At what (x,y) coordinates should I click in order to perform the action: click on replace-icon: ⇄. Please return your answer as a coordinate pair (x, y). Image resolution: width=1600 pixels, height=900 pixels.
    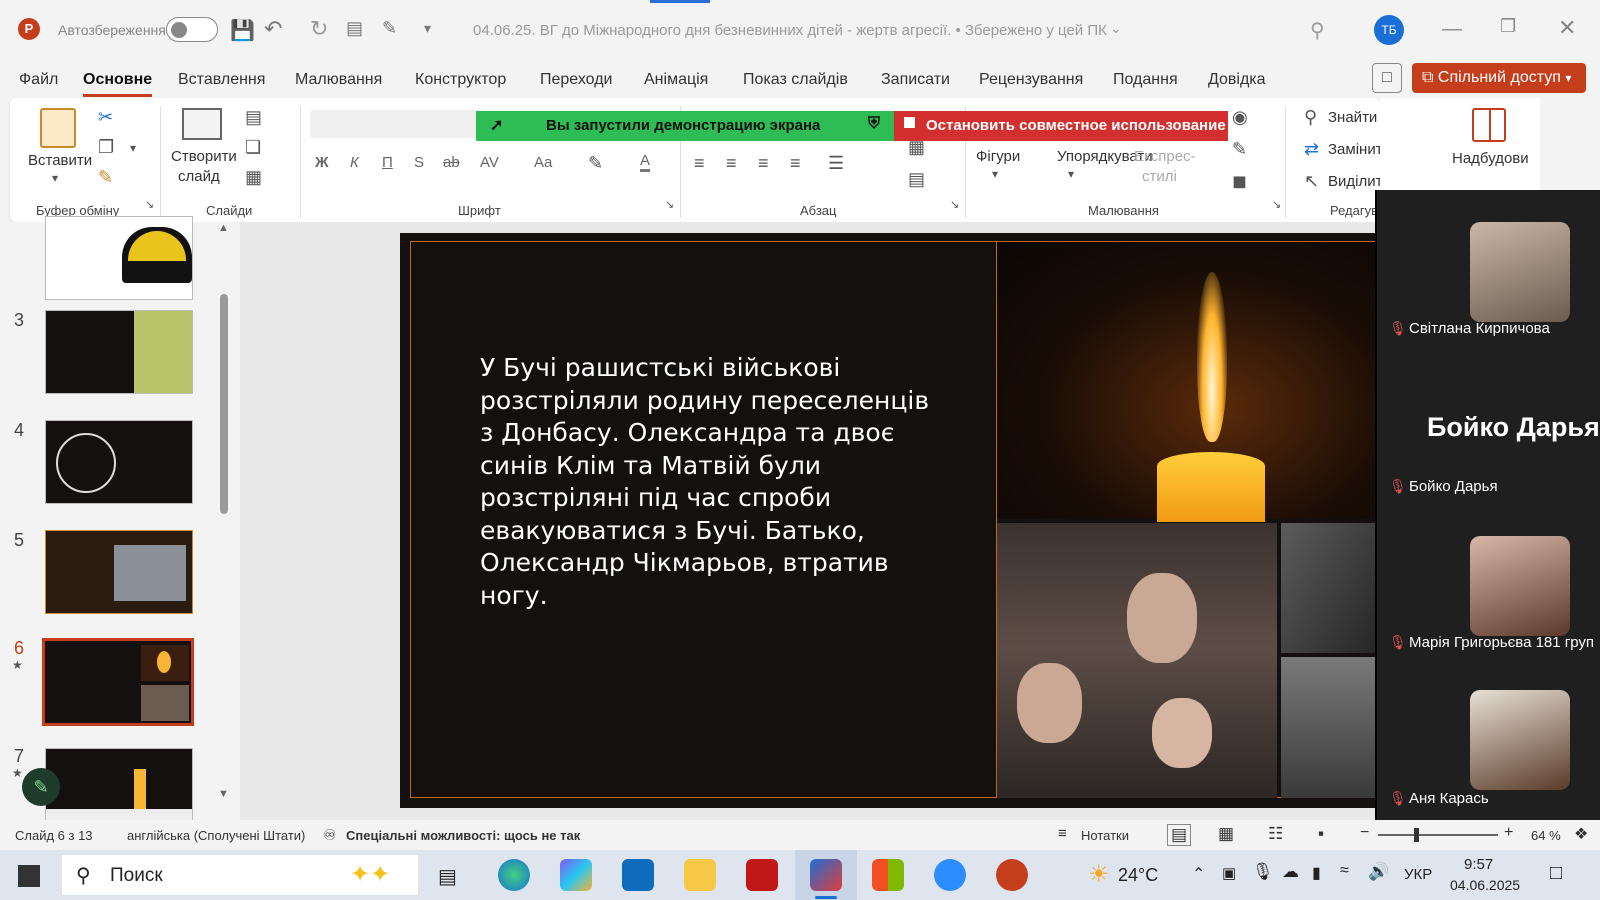
    Looking at the image, I should click on (1311, 149).